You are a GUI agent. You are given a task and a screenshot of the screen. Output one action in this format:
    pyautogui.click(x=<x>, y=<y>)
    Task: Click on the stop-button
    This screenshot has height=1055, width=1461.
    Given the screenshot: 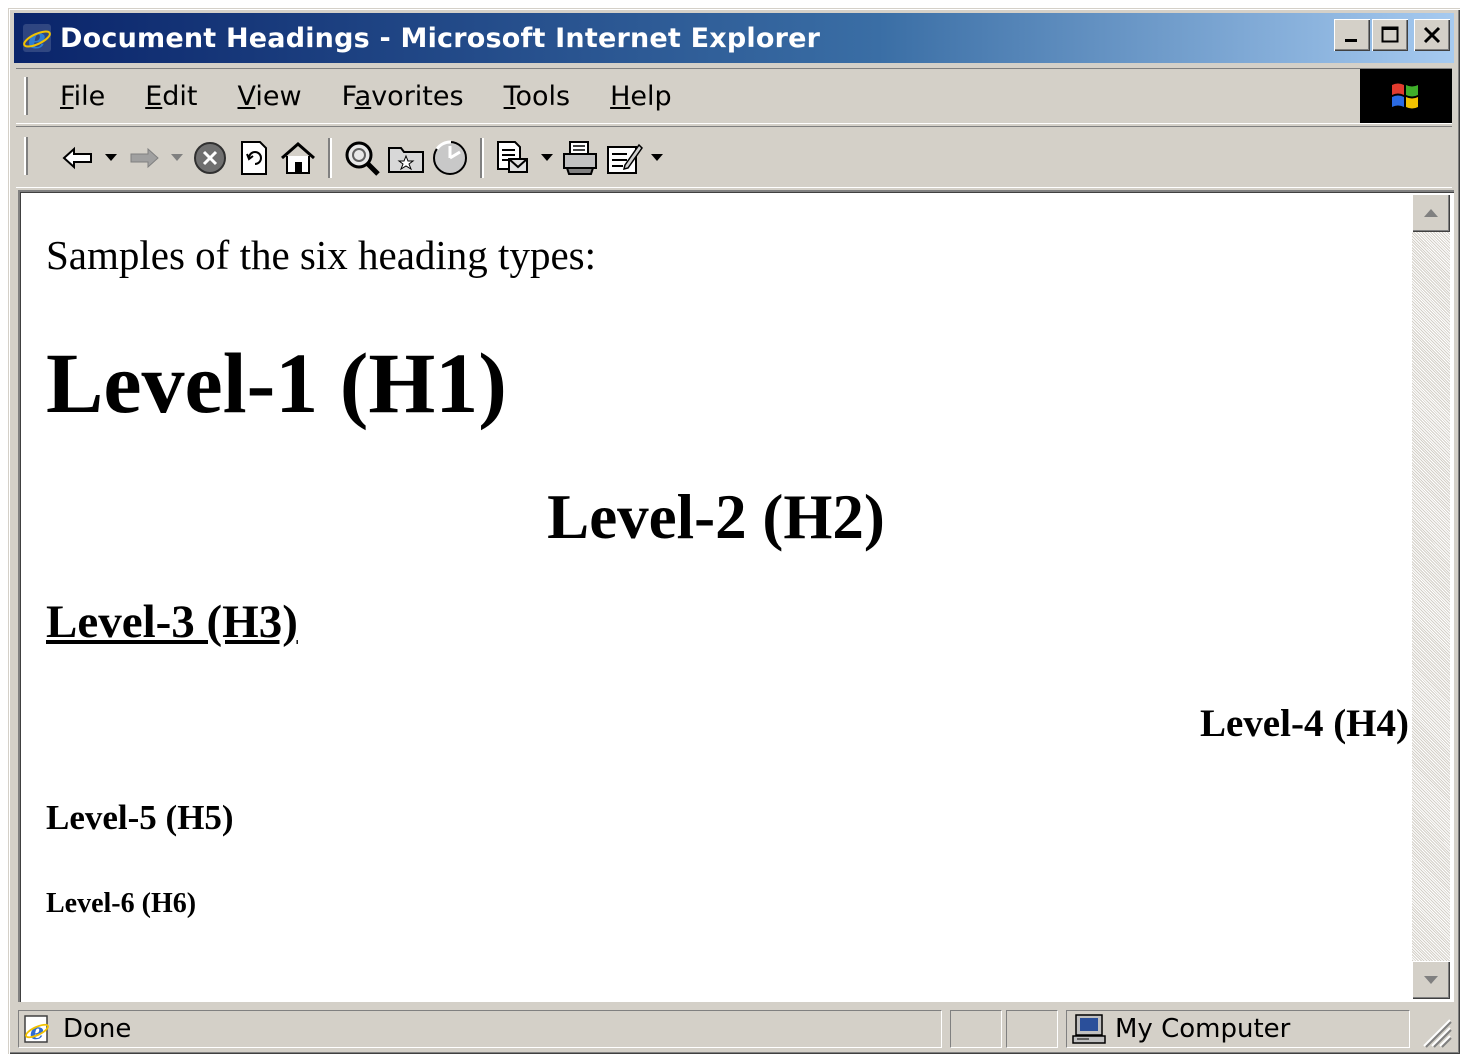 What is the action you would take?
    pyautogui.click(x=210, y=158)
    